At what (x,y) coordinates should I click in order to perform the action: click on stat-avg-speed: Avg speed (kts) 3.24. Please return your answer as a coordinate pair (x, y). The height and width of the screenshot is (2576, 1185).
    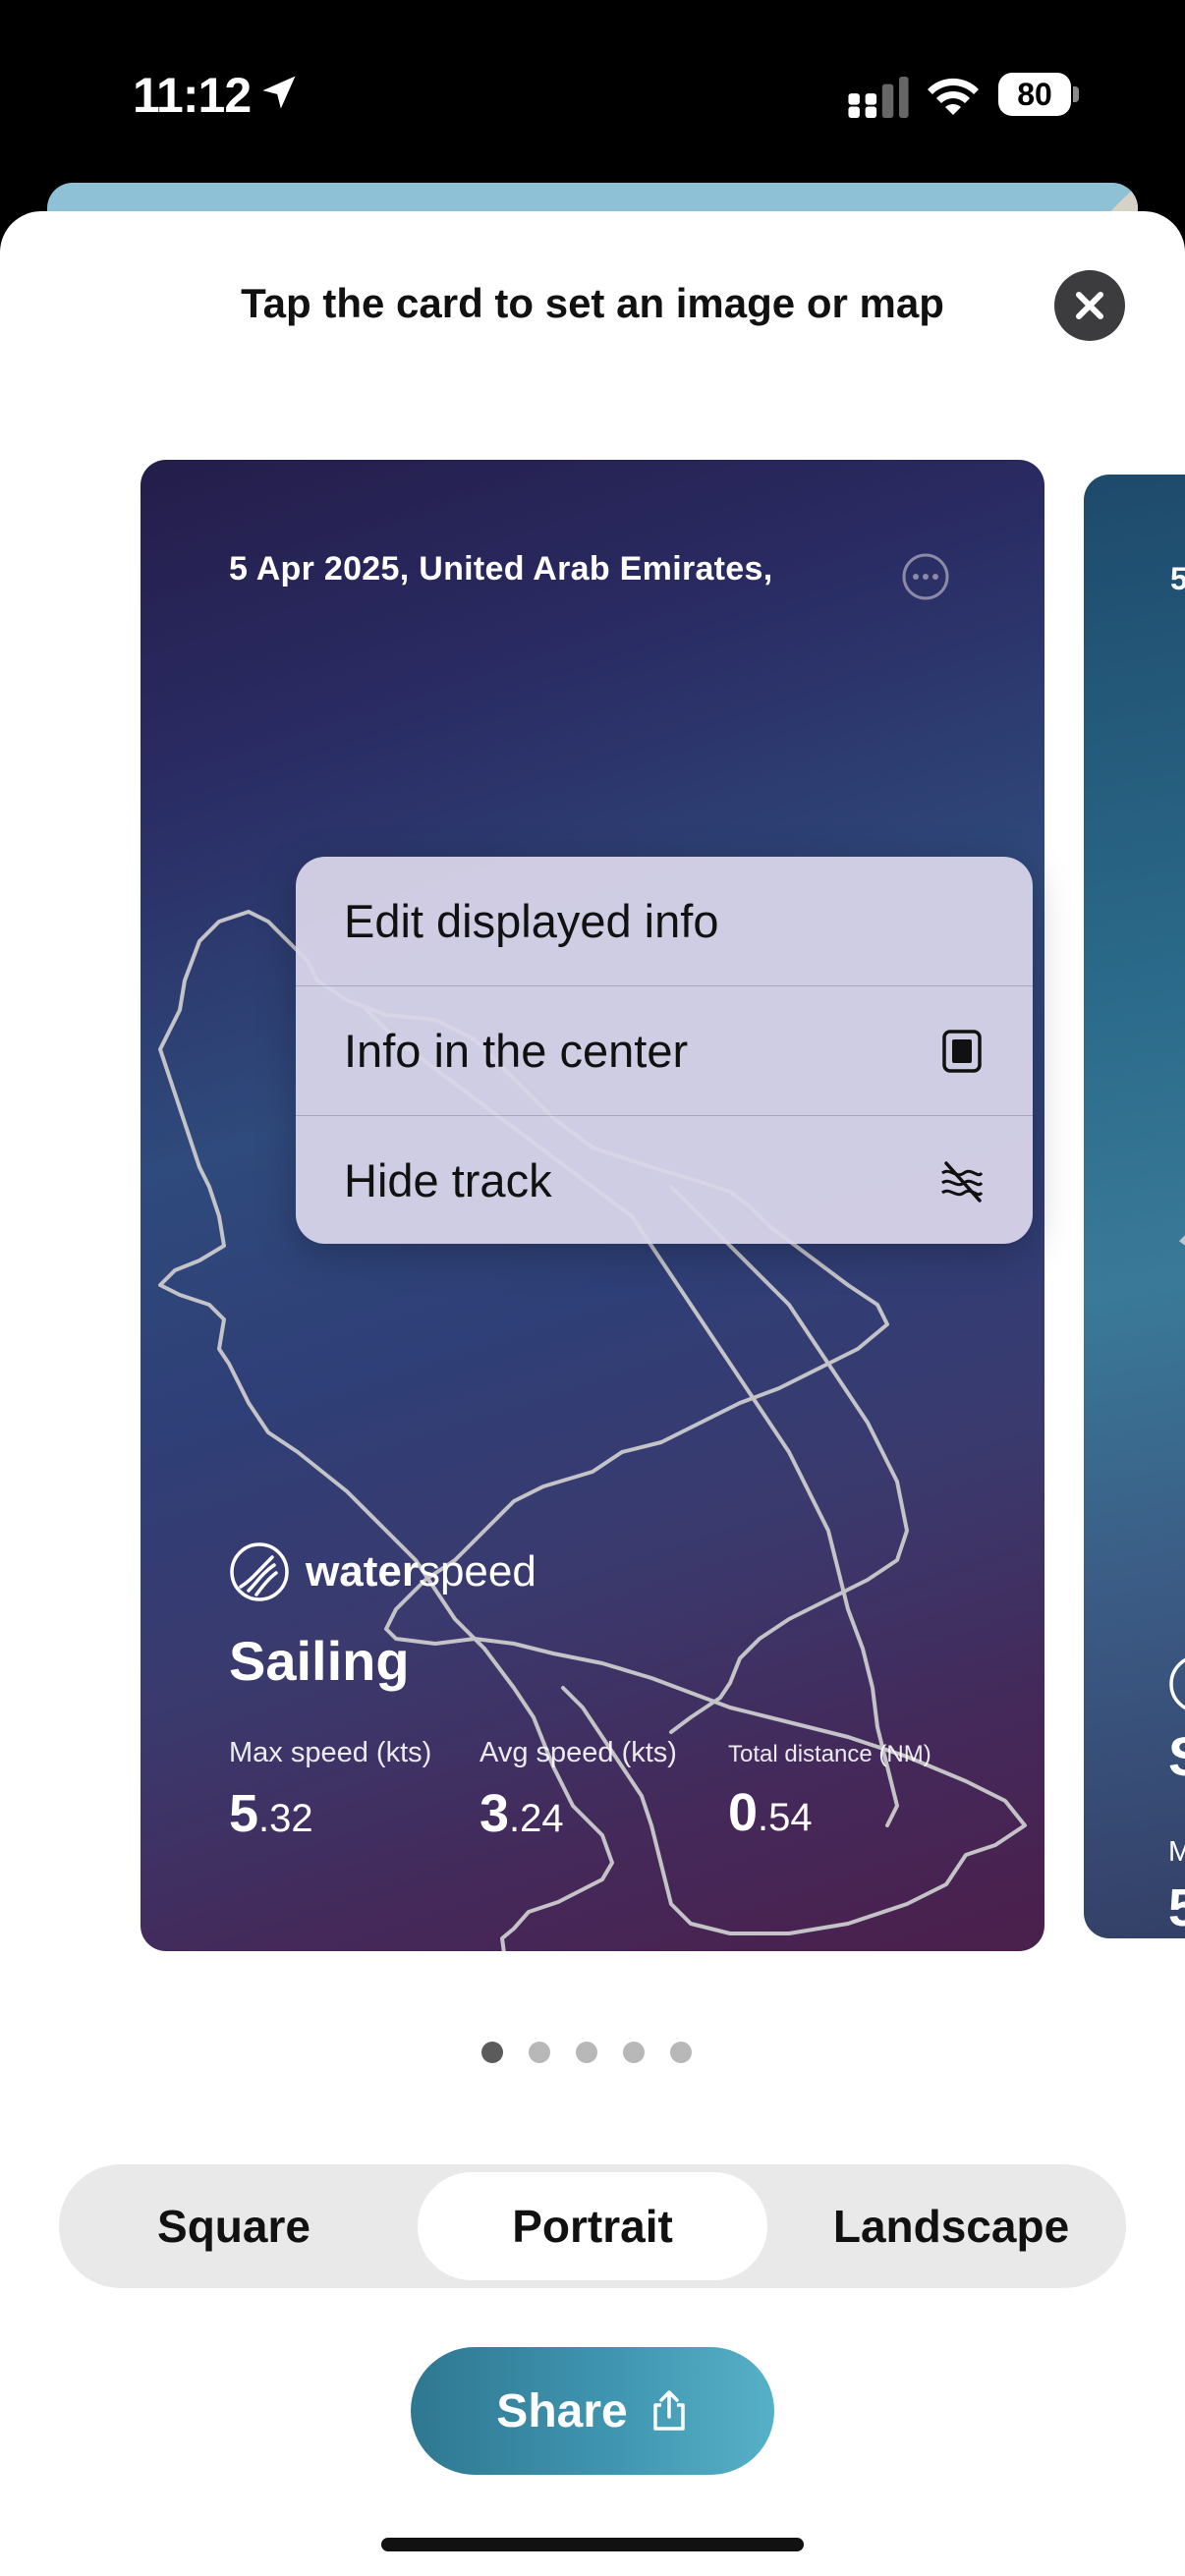
    Looking at the image, I should click on (579, 1790).